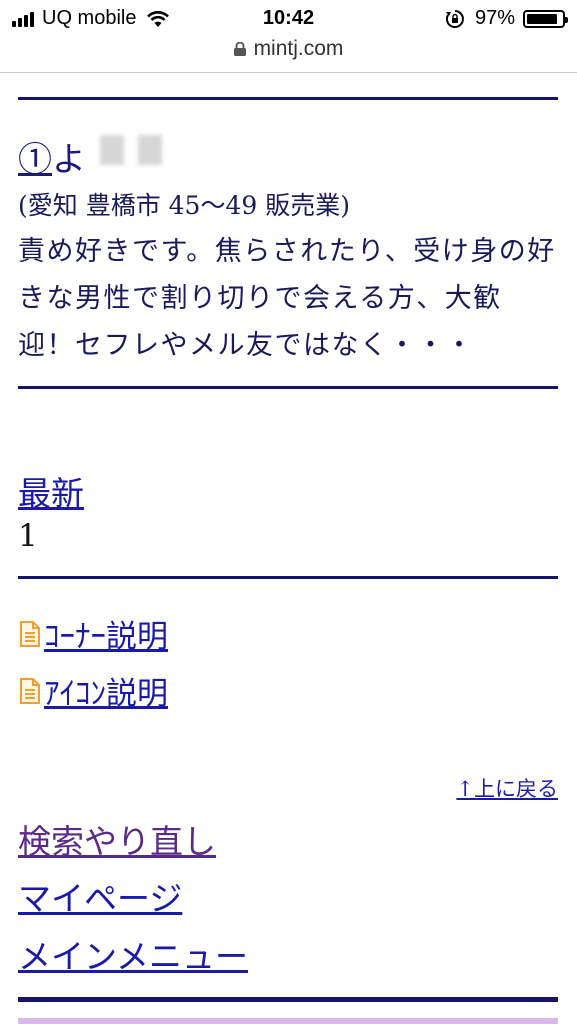 The height and width of the screenshot is (1024, 577). I want to click on latest-link: 最新, so click(51, 491).